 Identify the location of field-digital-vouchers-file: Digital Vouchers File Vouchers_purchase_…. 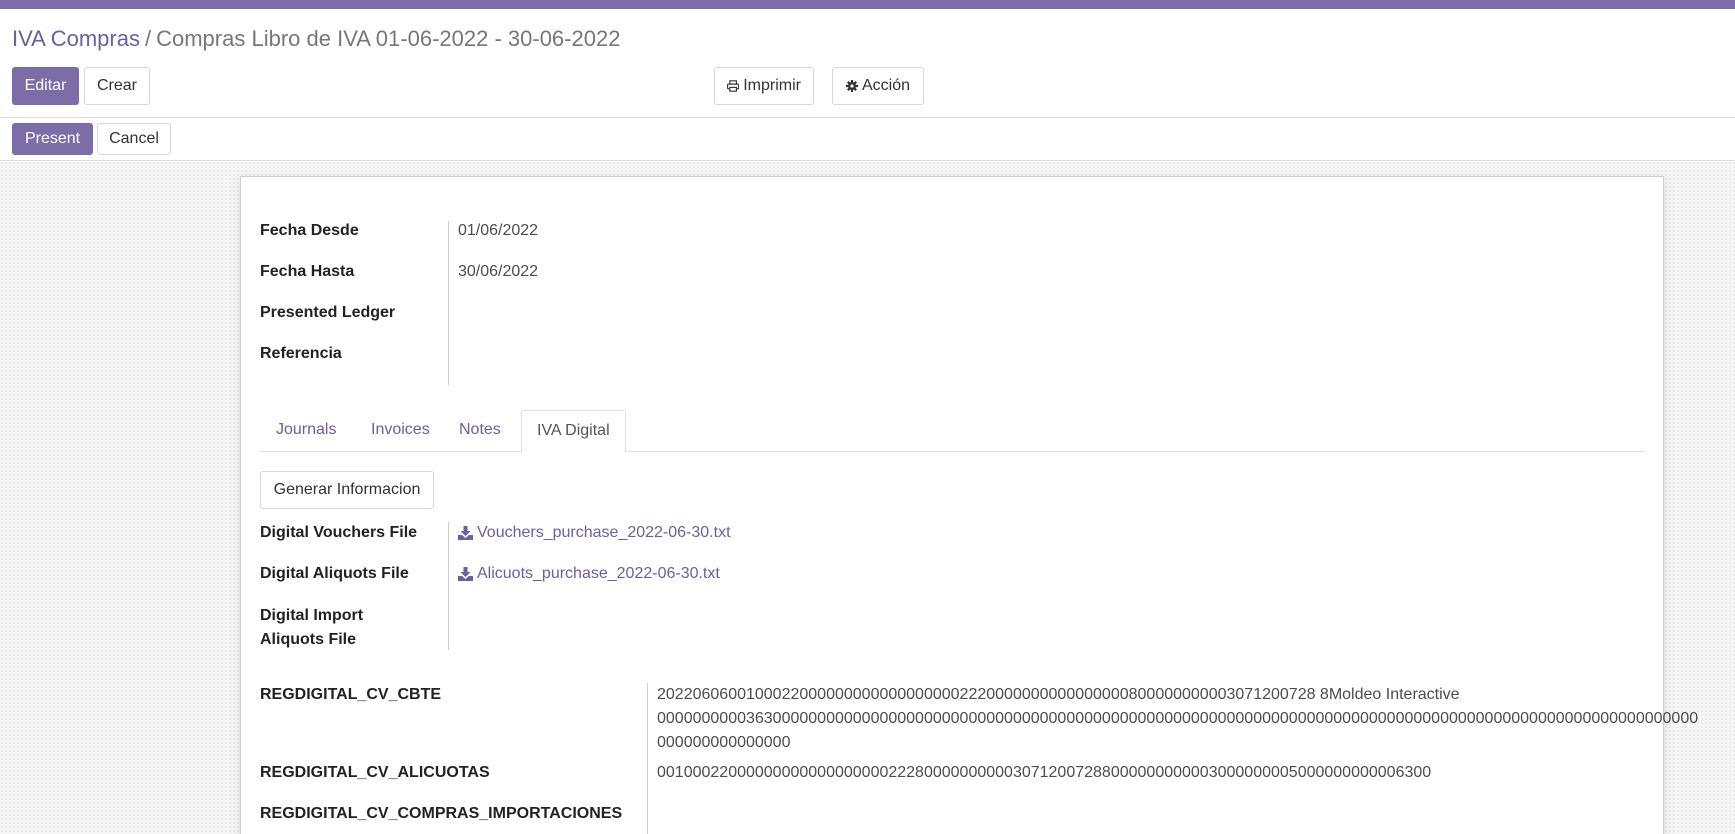
(495, 533).